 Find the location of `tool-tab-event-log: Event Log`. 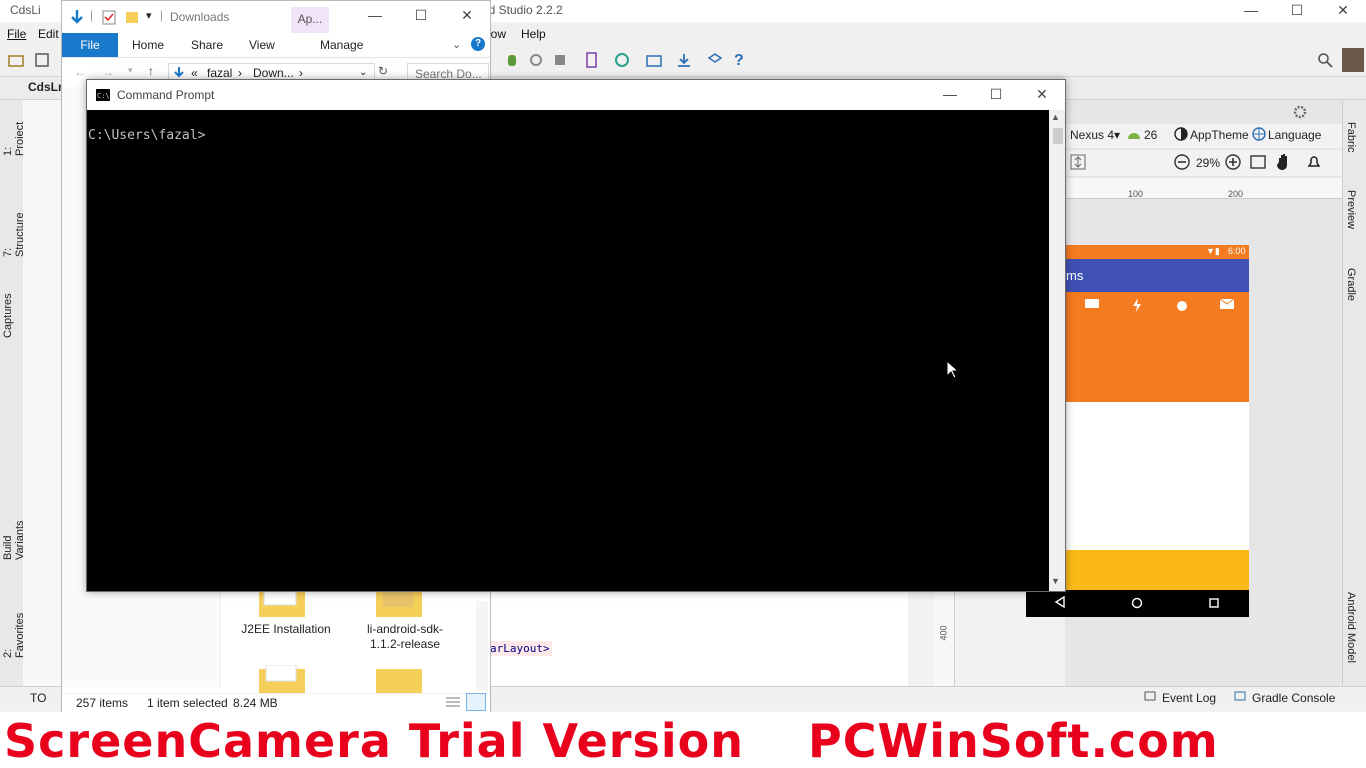

tool-tab-event-log: Event Log is located at coordinates (1189, 698).